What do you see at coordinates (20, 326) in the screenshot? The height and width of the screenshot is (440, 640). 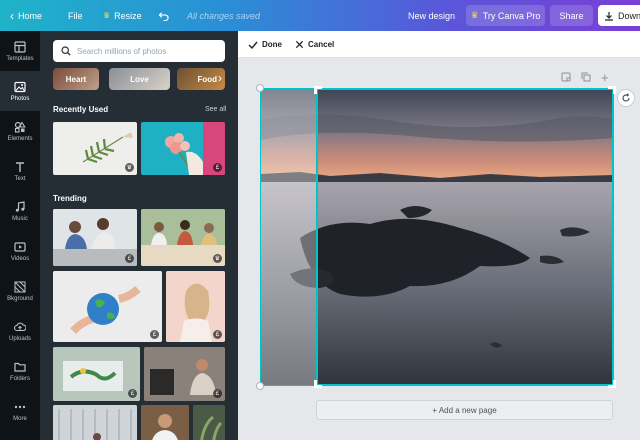 I see `uploads-icon` at bounding box center [20, 326].